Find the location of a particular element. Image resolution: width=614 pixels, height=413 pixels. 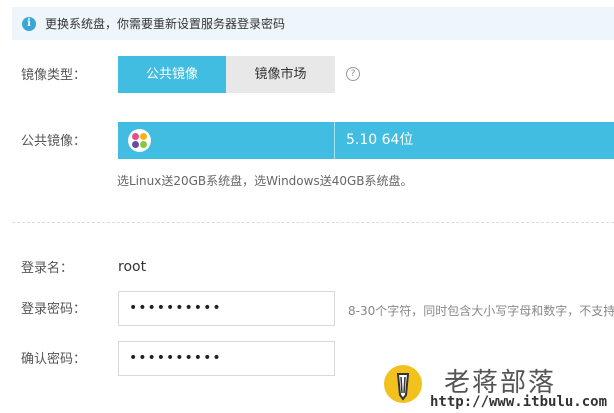

notice-text: 更换系统盘，你需要重新设置服务器登录密码 is located at coordinates (165, 24).